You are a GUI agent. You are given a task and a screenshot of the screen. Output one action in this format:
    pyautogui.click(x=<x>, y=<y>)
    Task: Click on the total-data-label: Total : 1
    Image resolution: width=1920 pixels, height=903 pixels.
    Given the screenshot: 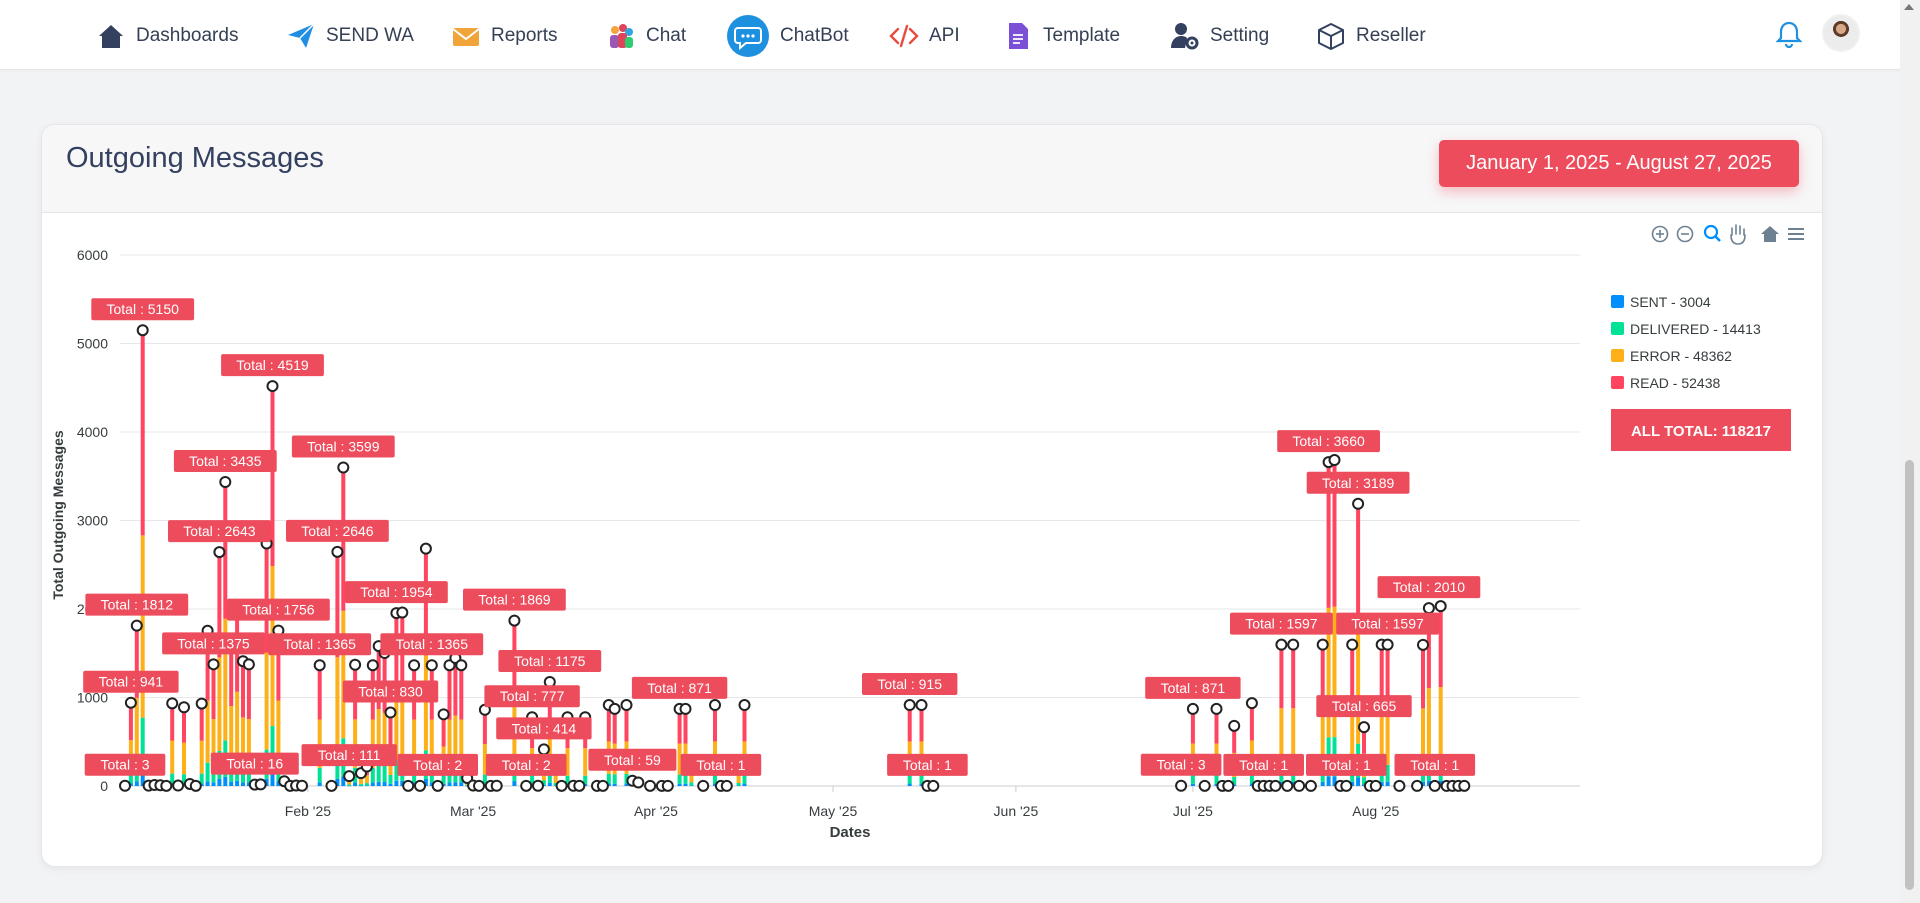 What is the action you would take?
    pyautogui.click(x=1346, y=765)
    